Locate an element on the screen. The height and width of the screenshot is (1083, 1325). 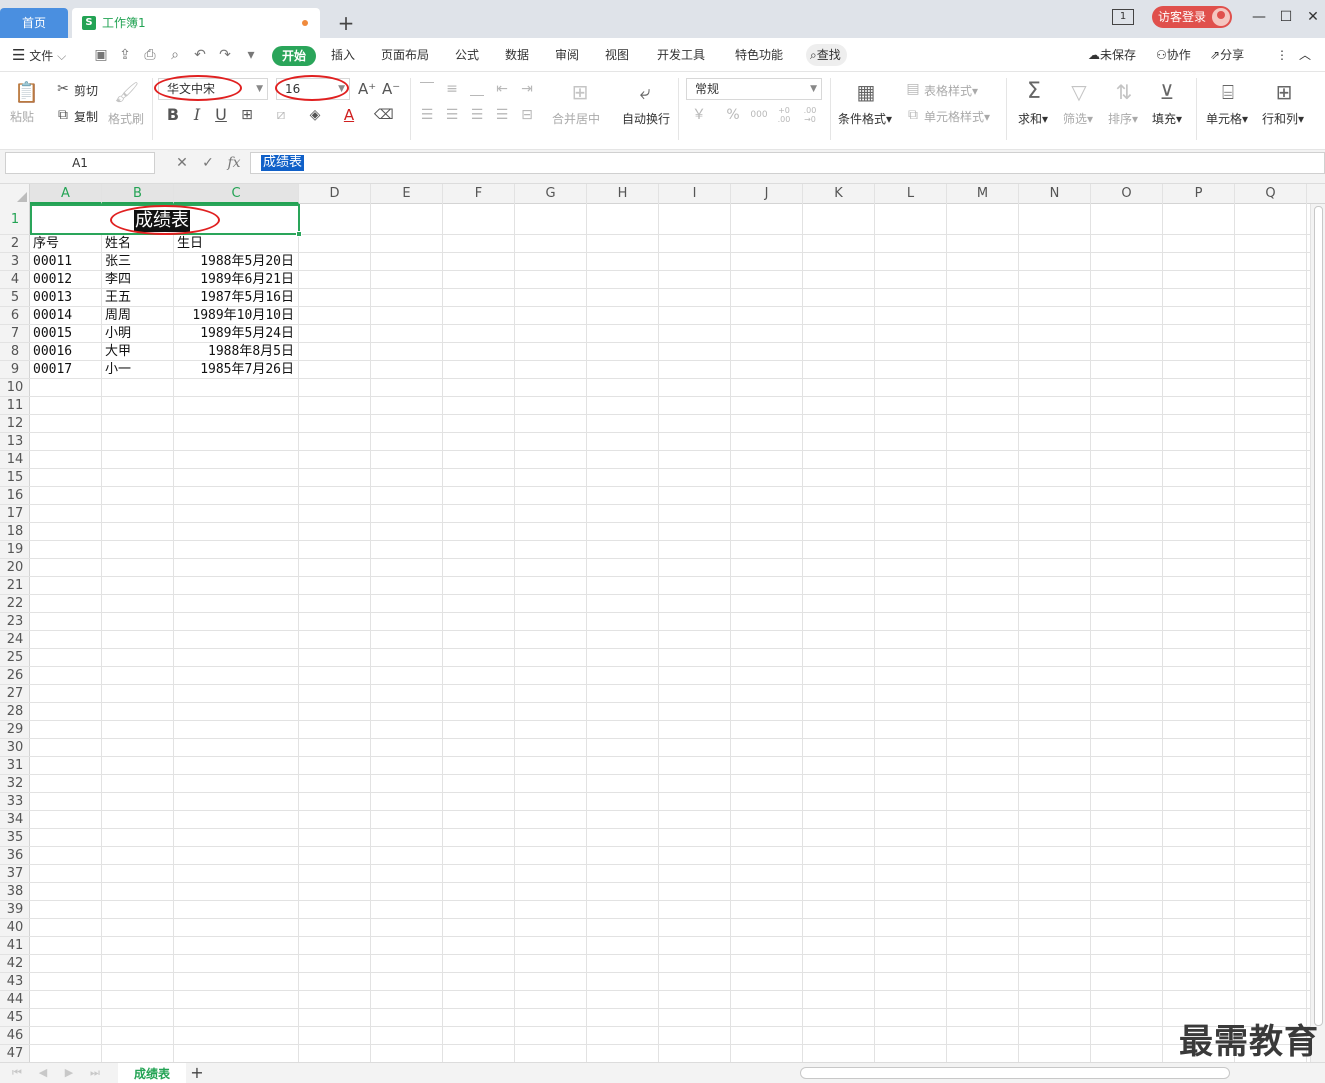
data-cell: 00017 is located at coordinates (65, 370).